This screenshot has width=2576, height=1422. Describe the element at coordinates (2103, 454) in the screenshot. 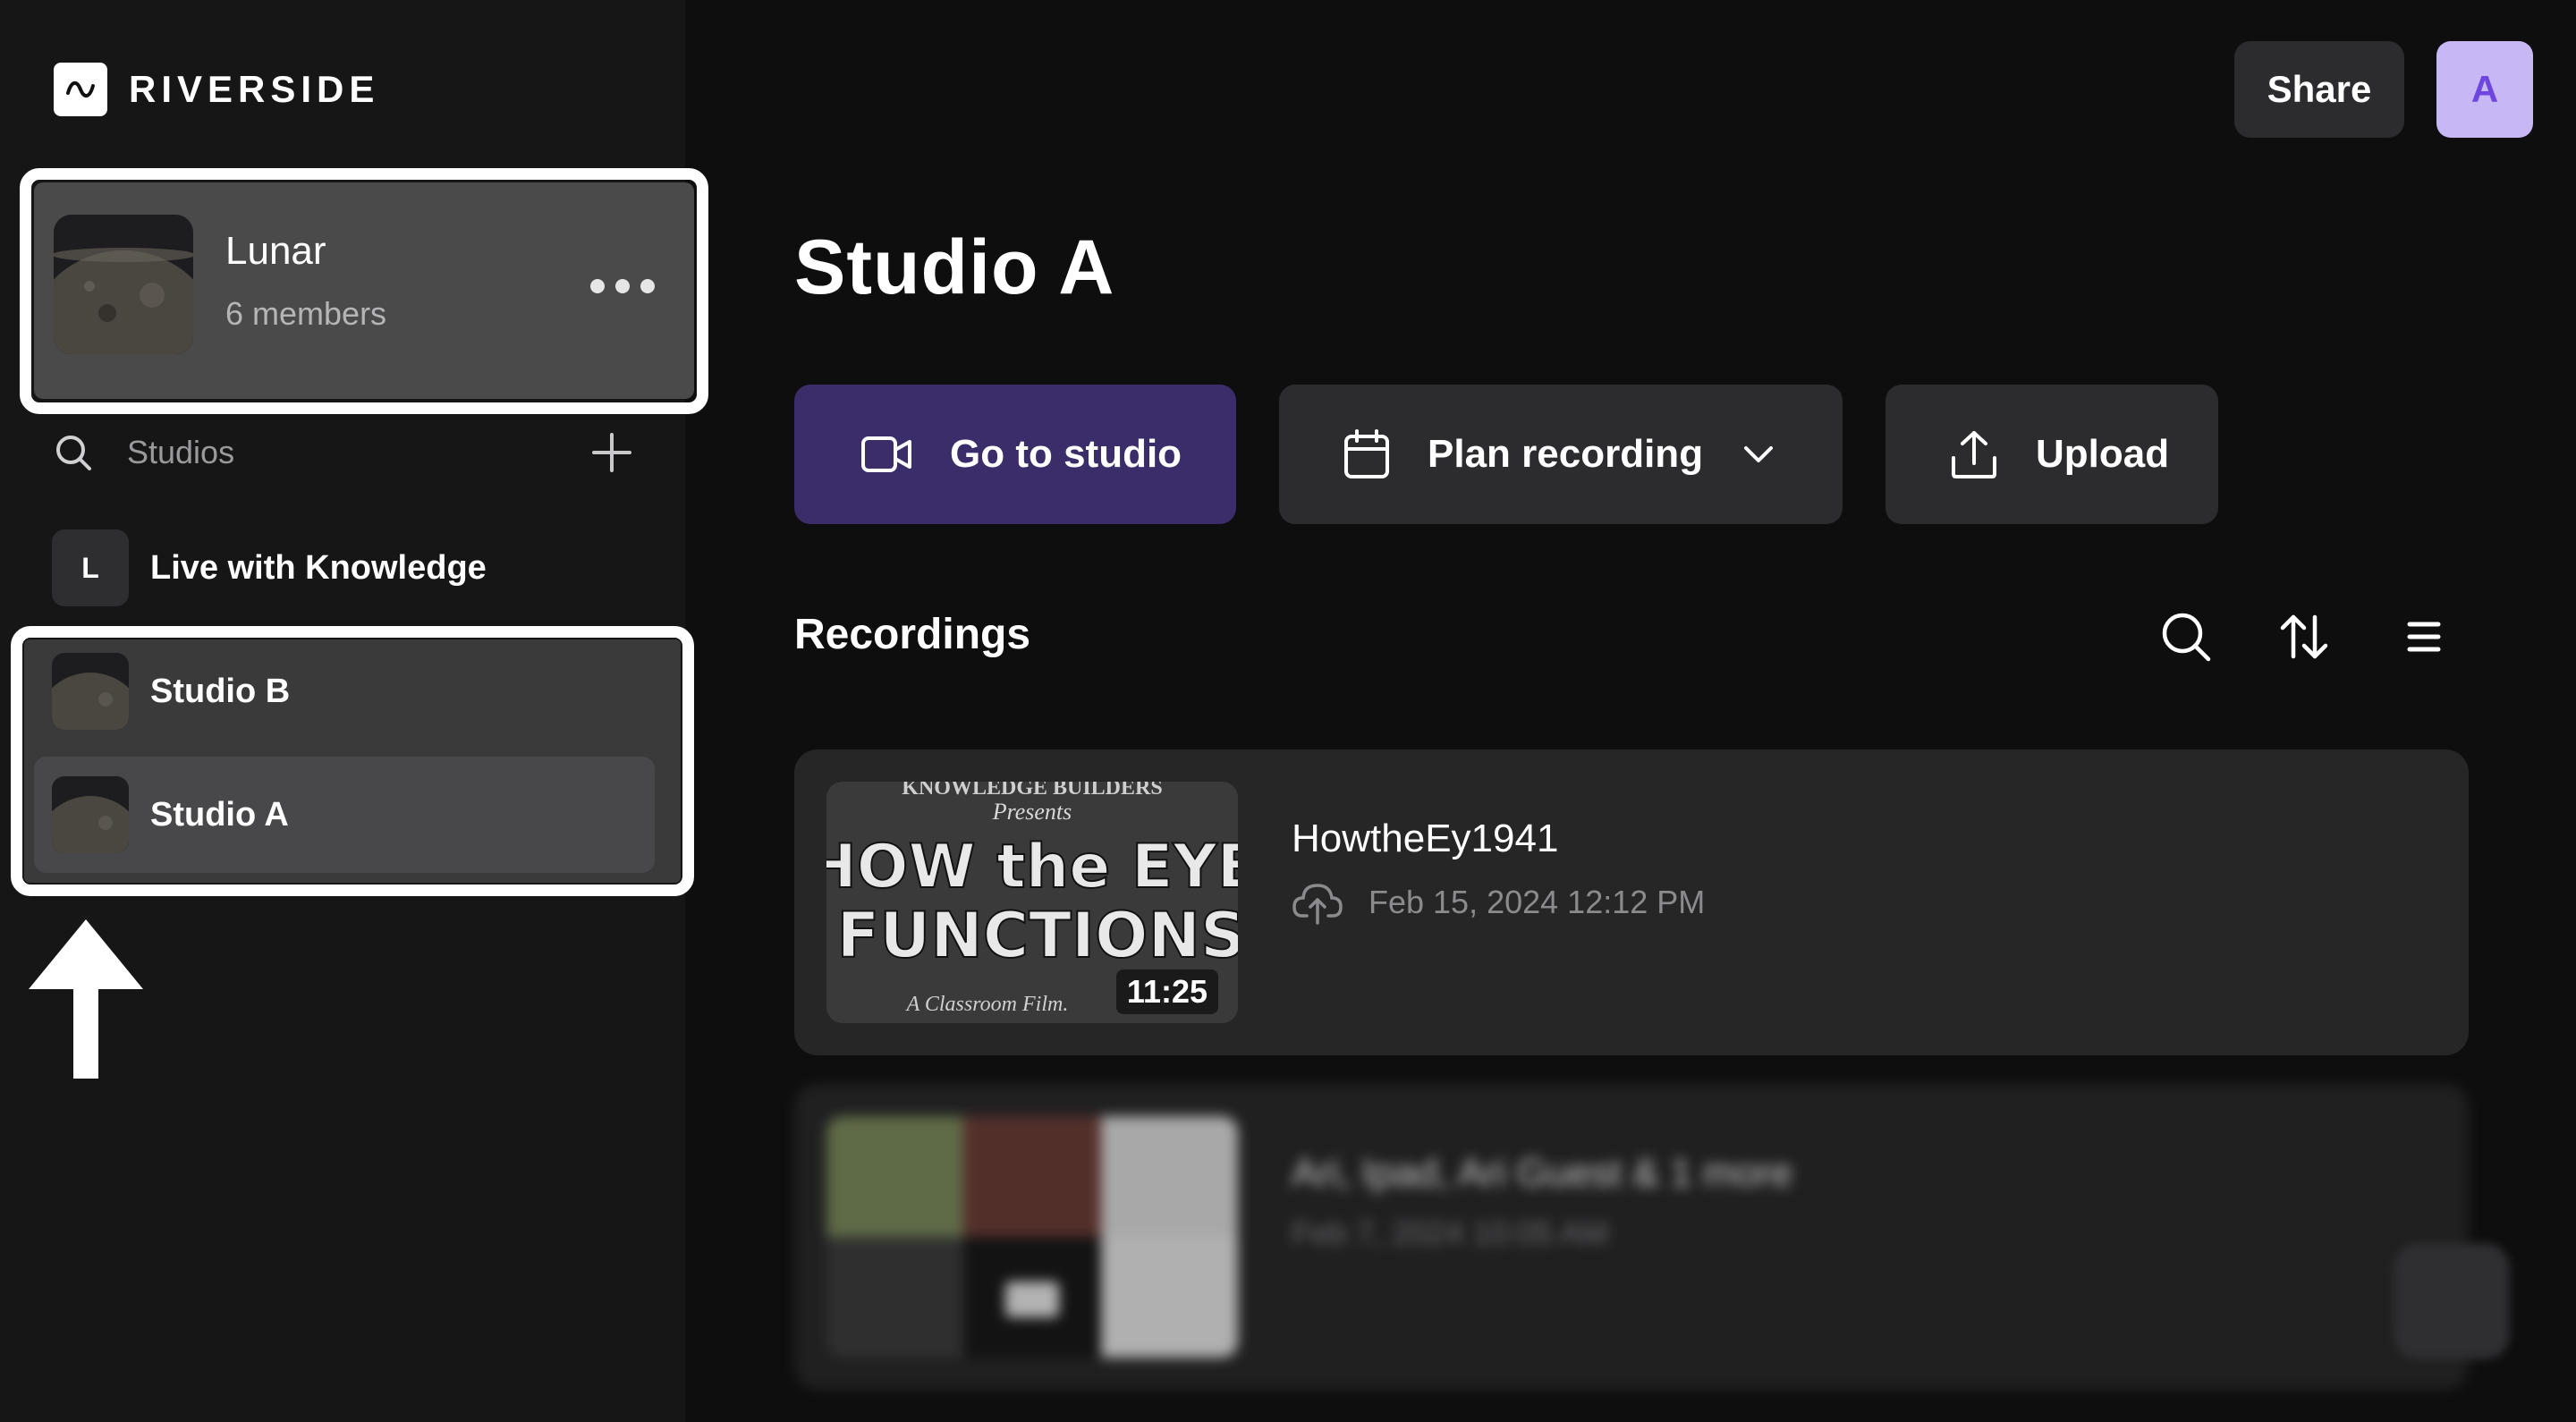

I see `upload-label: Upload` at that location.